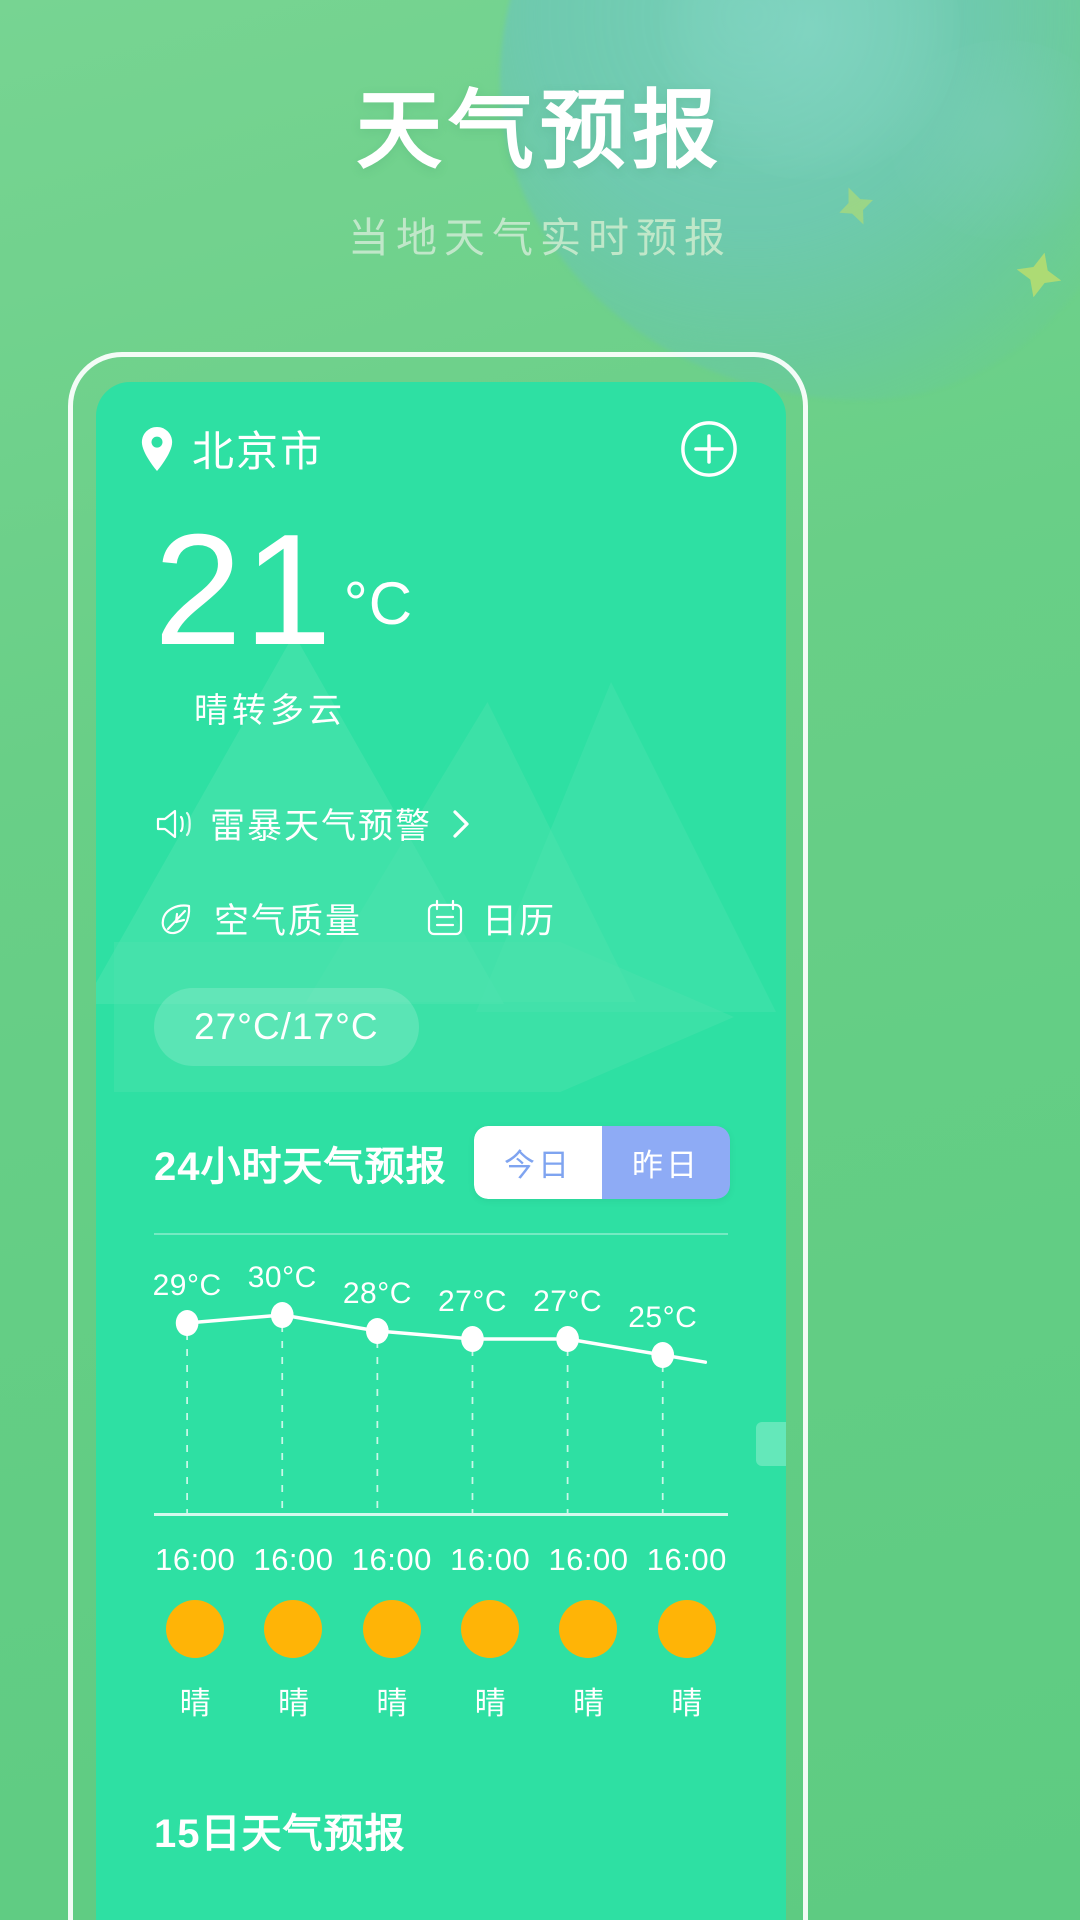 This screenshot has height=1920, width=1080. I want to click on page-title: 天气预报, so click(540, 131).